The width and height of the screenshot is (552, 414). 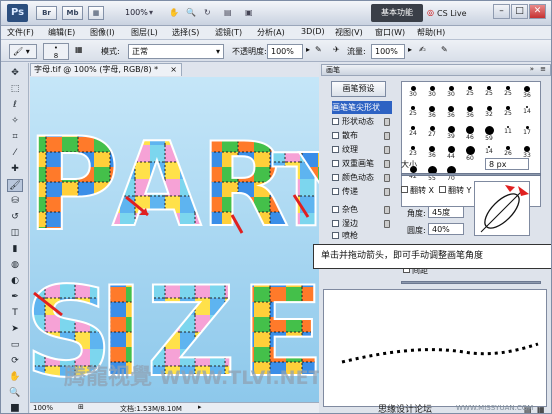 I want to click on option-brush-tip-shape: 画笔笔尖形状, so click(x=362, y=107).